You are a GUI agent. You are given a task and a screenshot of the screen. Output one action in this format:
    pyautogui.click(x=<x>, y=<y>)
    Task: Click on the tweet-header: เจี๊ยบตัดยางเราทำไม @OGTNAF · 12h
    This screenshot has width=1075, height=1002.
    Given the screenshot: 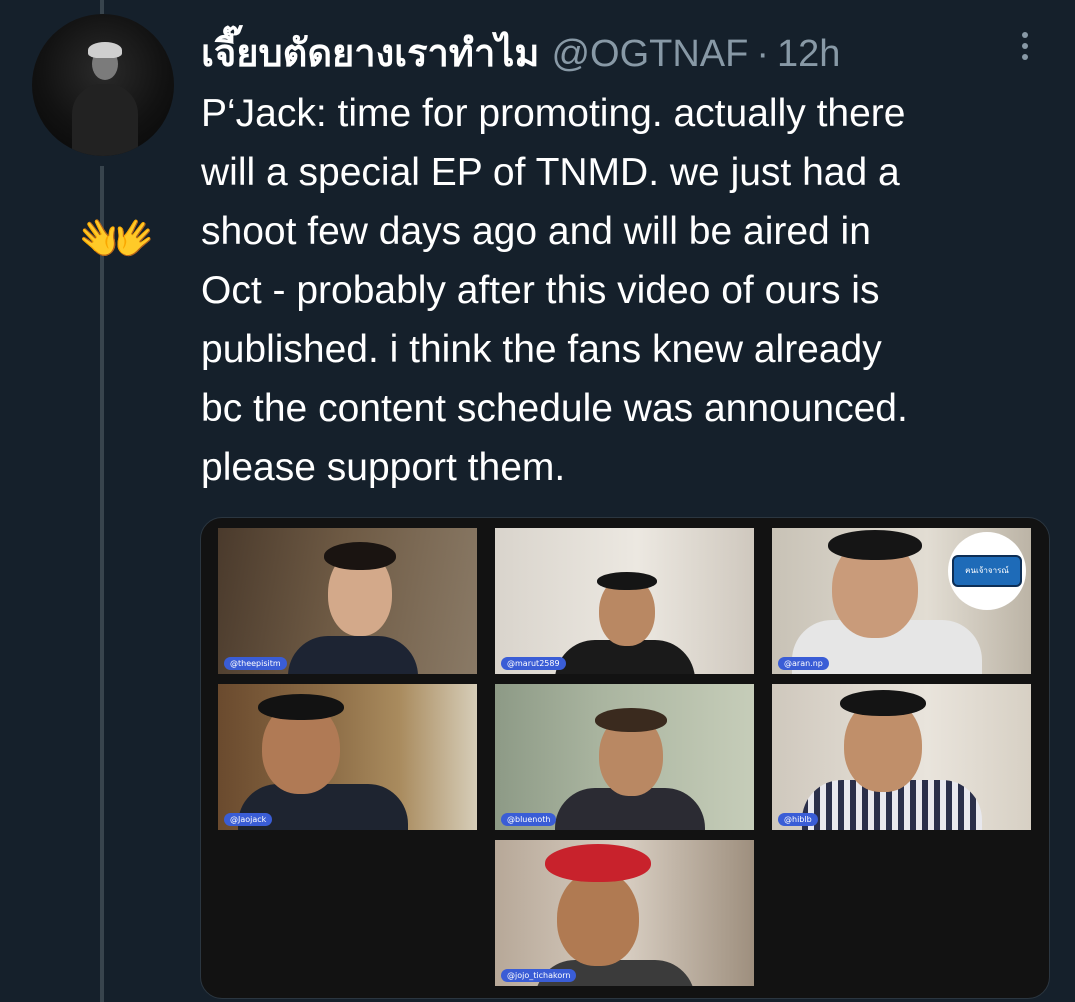 What is the action you would take?
    pyautogui.click(x=520, y=50)
    